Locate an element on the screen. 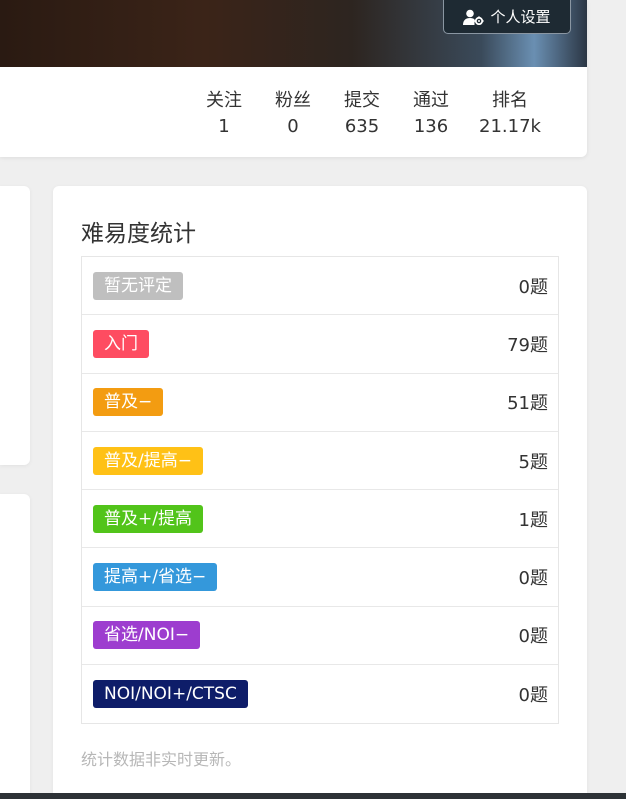 The height and width of the screenshot is (799, 626). difficulty-tag: 普及+/提高 is located at coordinates (148, 518).